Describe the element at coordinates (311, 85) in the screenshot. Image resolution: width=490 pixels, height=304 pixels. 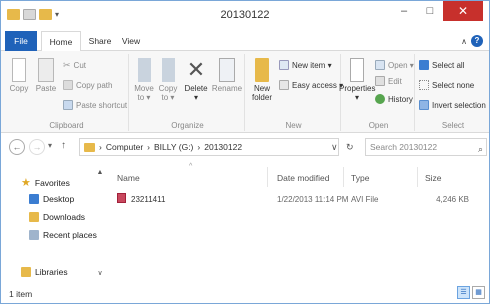
I see `easy-access-button: Easy access ▾` at that location.